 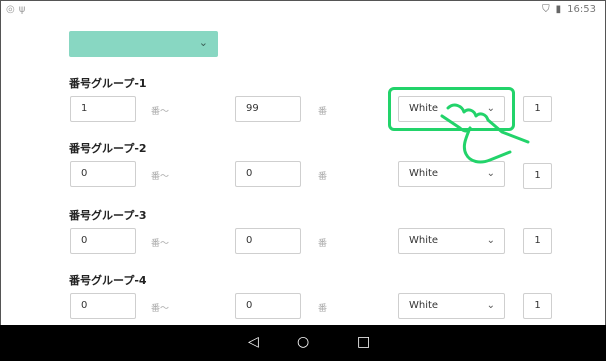 I want to click on group-4-color-select: White ⌄, so click(x=451, y=306).